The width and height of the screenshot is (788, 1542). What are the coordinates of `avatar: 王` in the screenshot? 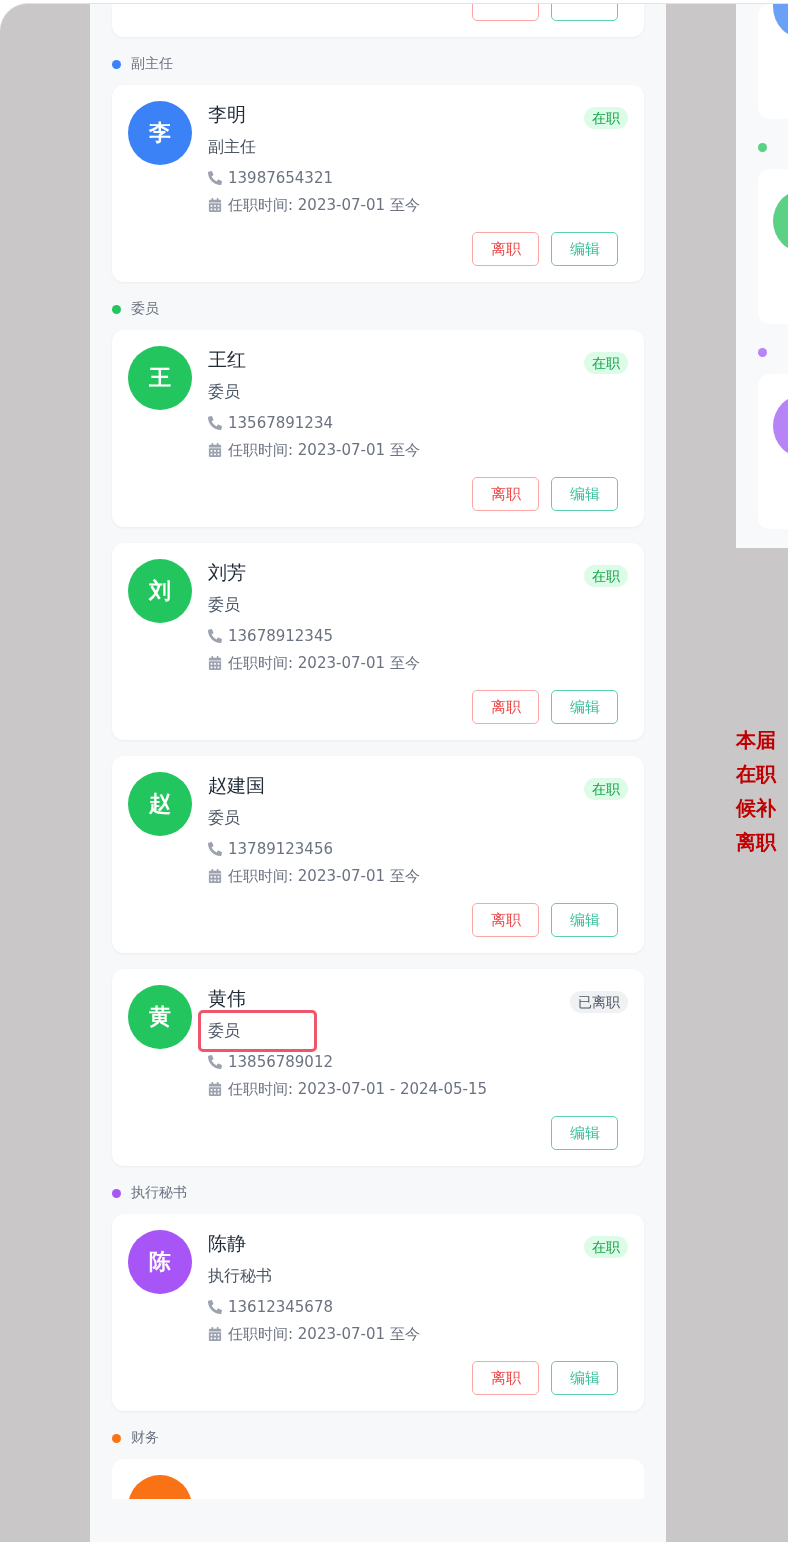 It's located at (160, 378).